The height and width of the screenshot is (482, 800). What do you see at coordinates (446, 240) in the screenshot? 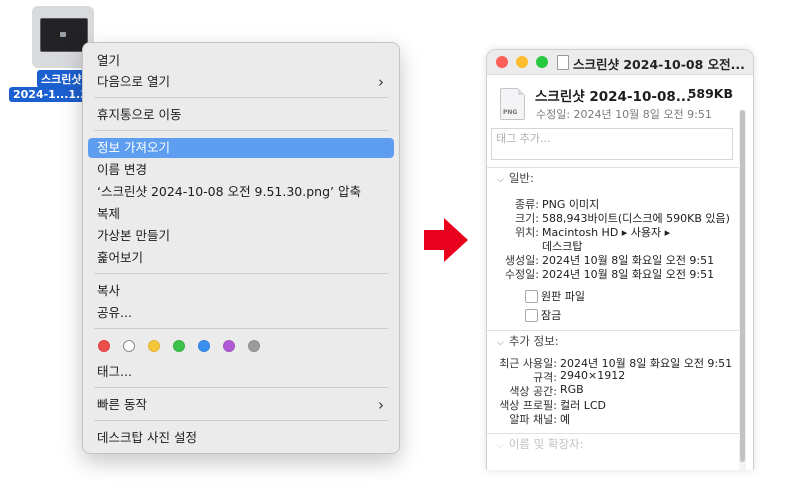
I see `red-arrow-right-icon` at bounding box center [446, 240].